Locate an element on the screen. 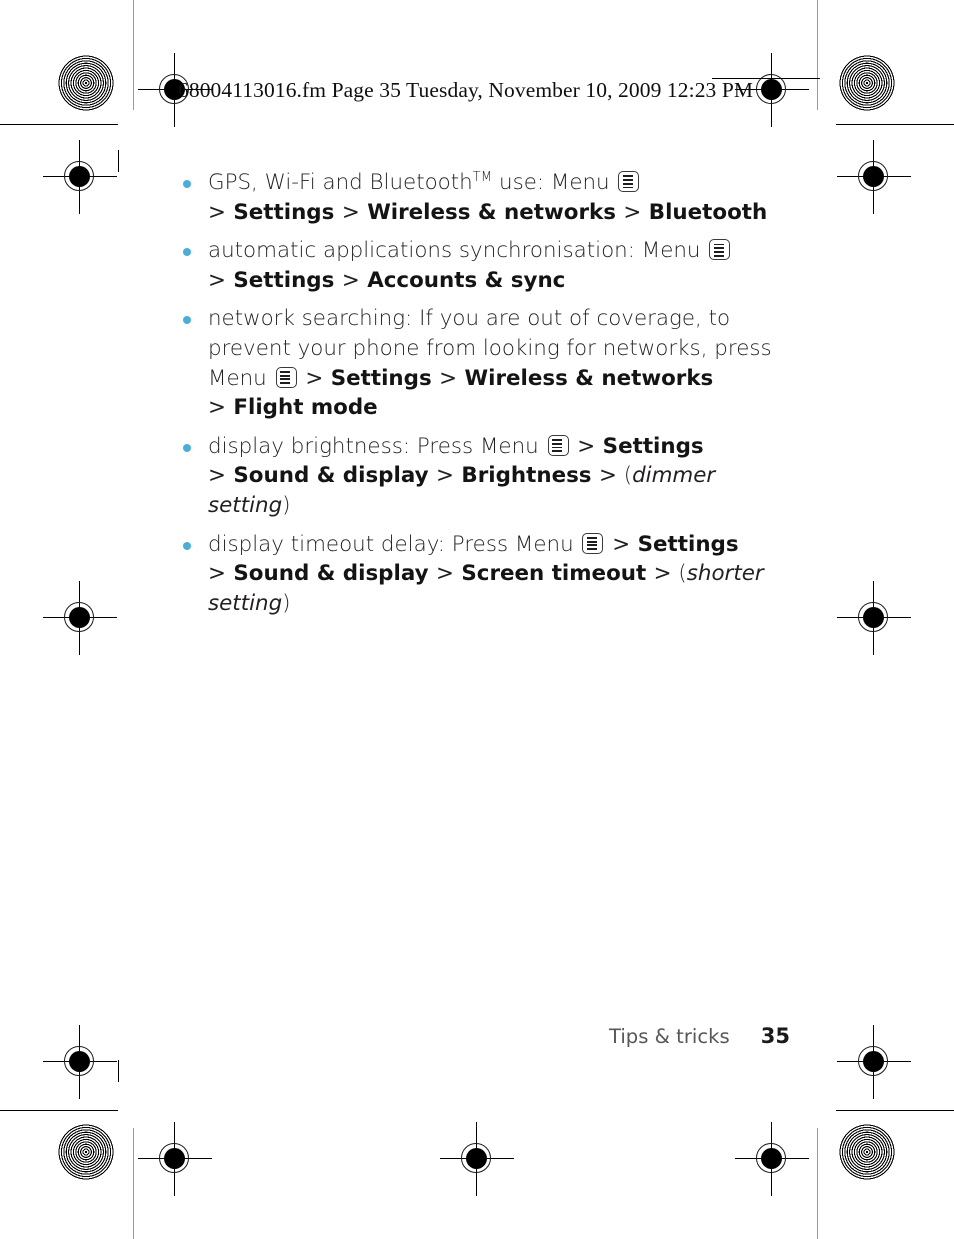 This screenshot has width=954, height=1239. trim-guide-left-lower is located at coordinates (133, 1183).